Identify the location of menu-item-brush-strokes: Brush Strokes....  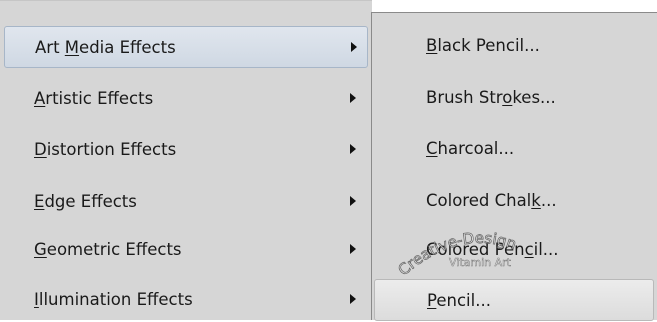
(514, 98).